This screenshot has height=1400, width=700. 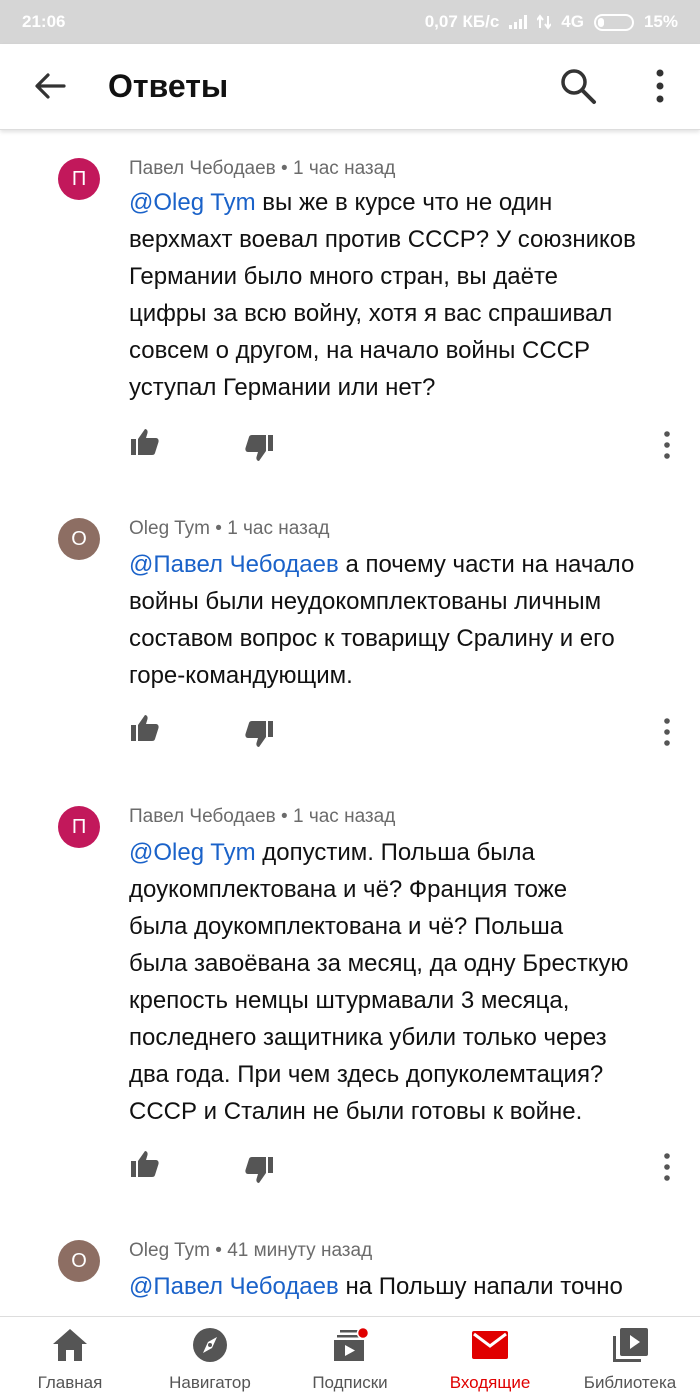 What do you see at coordinates (630, 1382) in the screenshot?
I see `nav-label: Библиотека` at bounding box center [630, 1382].